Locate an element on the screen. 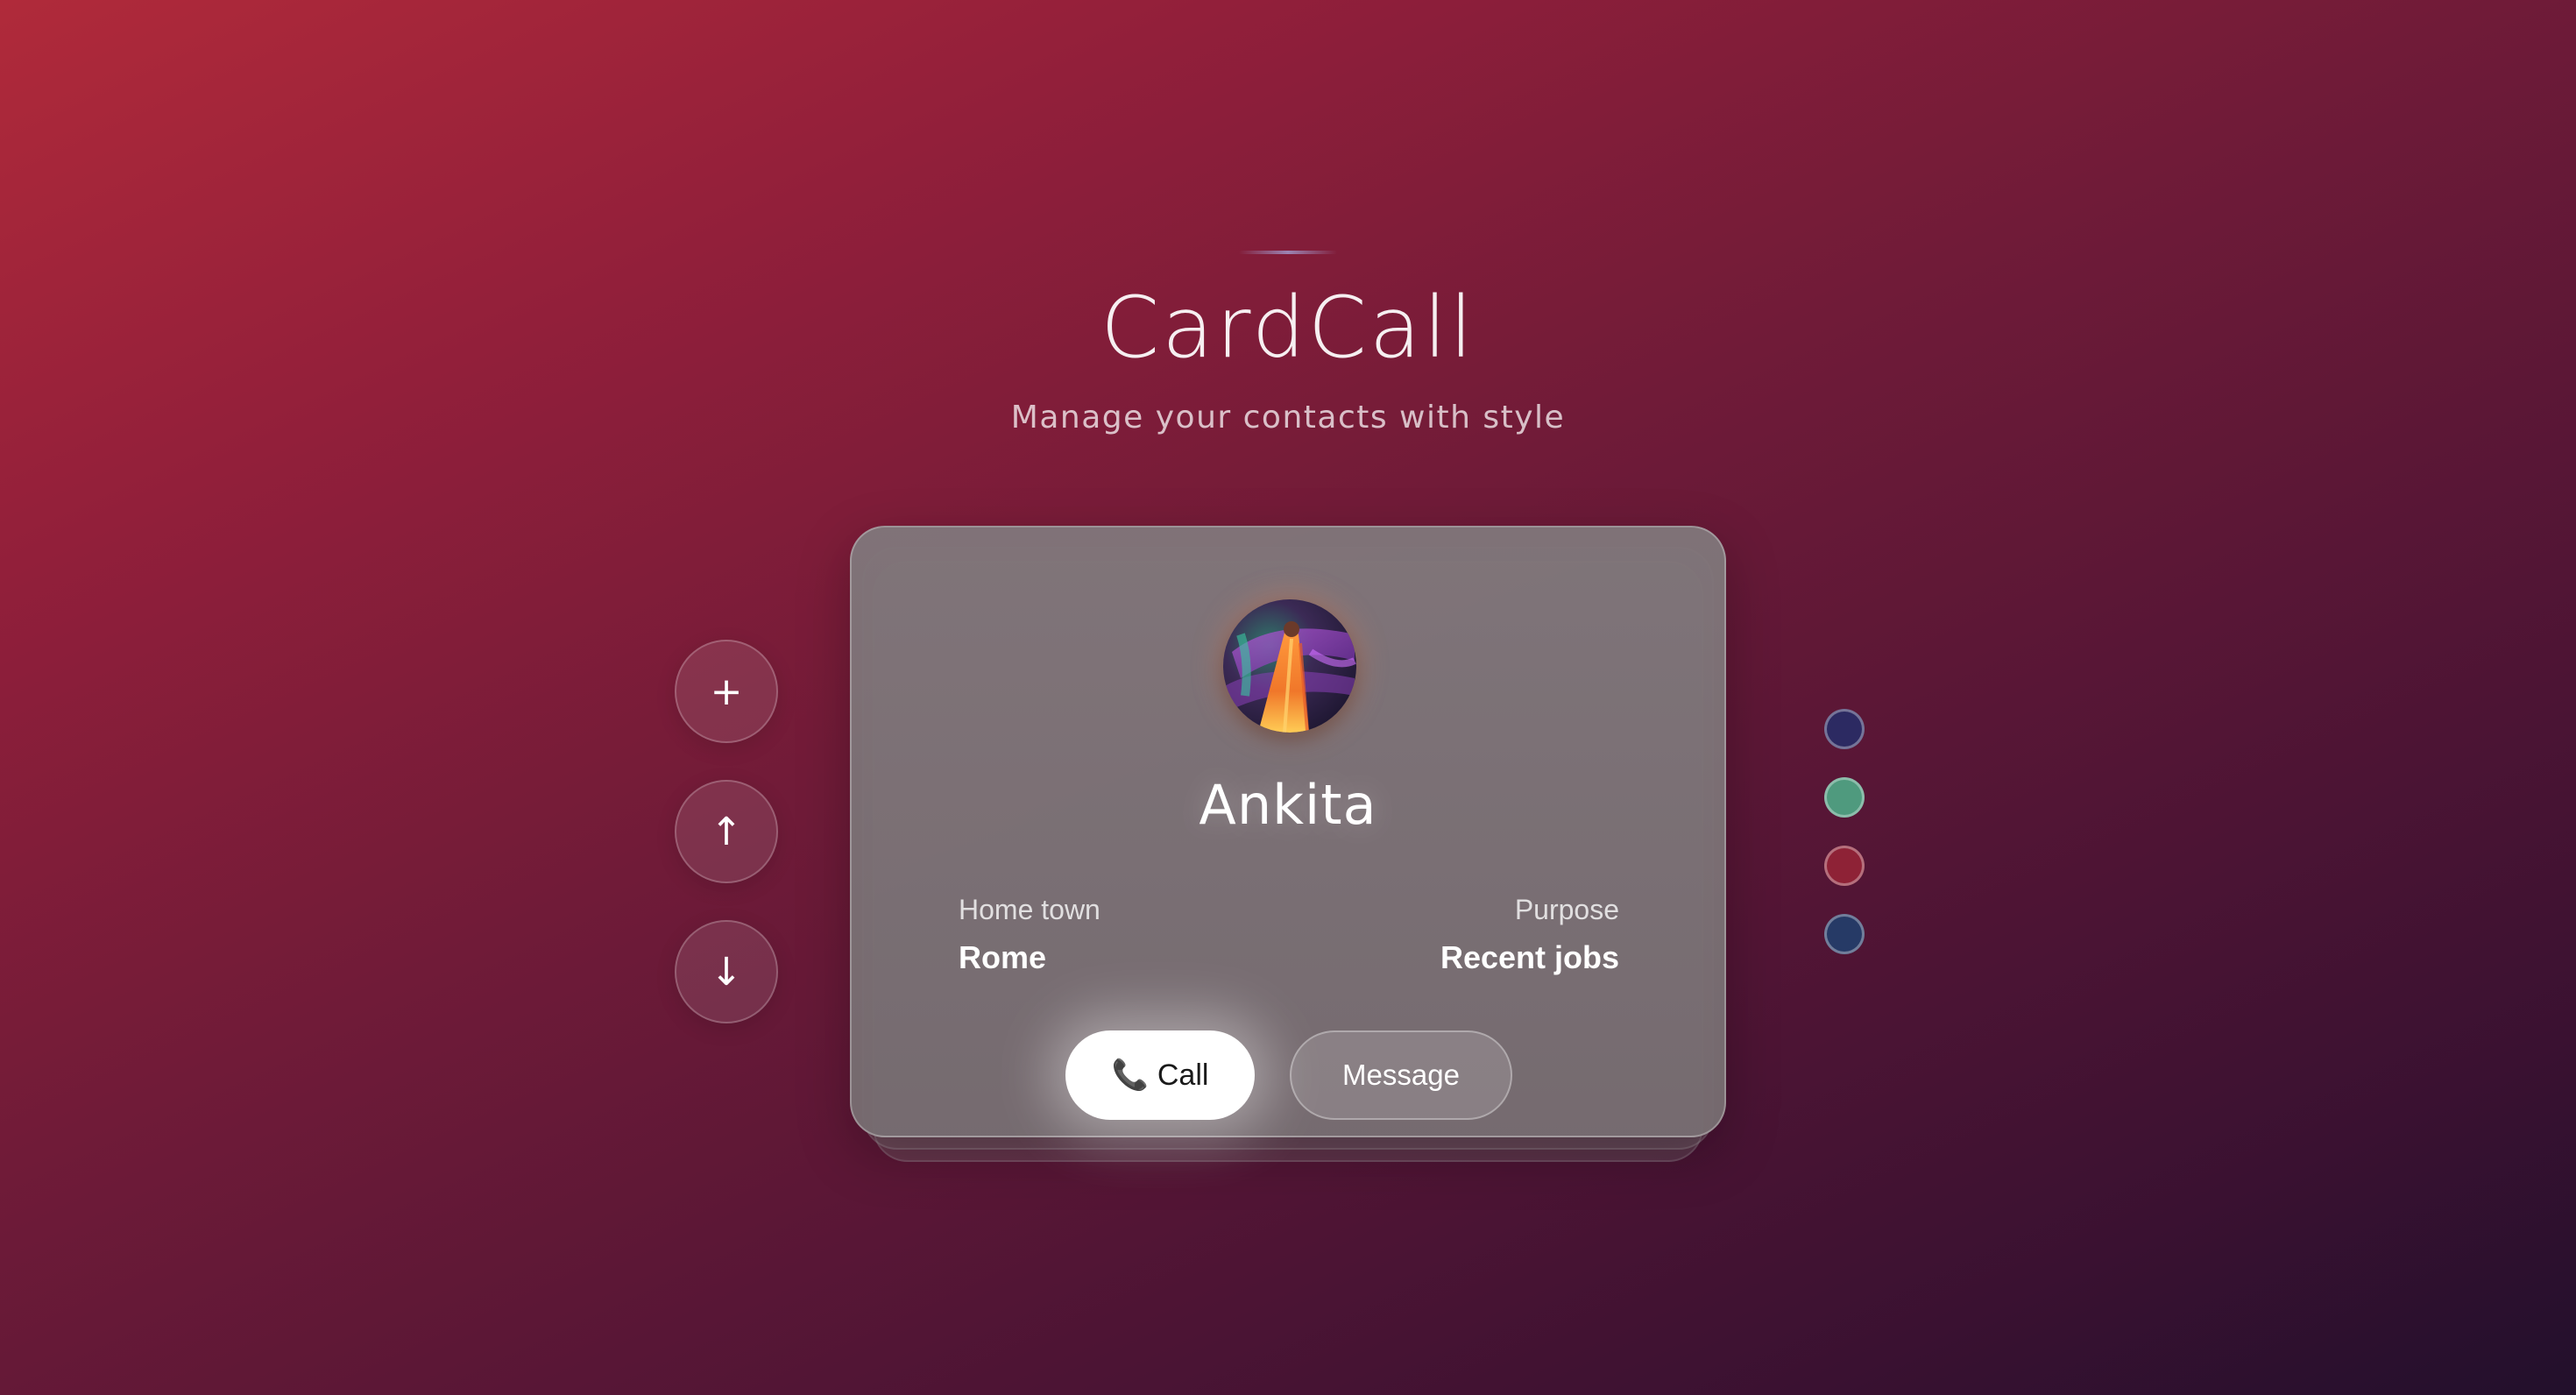  message-button-label: Message is located at coordinates (1401, 1075).